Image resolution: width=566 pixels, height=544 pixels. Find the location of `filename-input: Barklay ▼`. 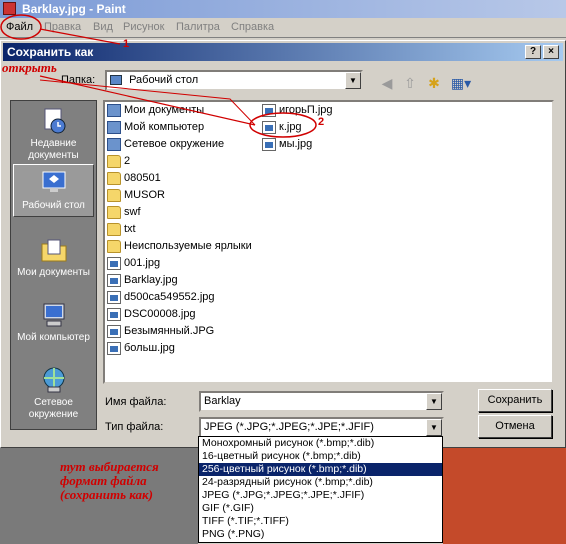

filename-input: Barklay ▼ is located at coordinates (321, 401).